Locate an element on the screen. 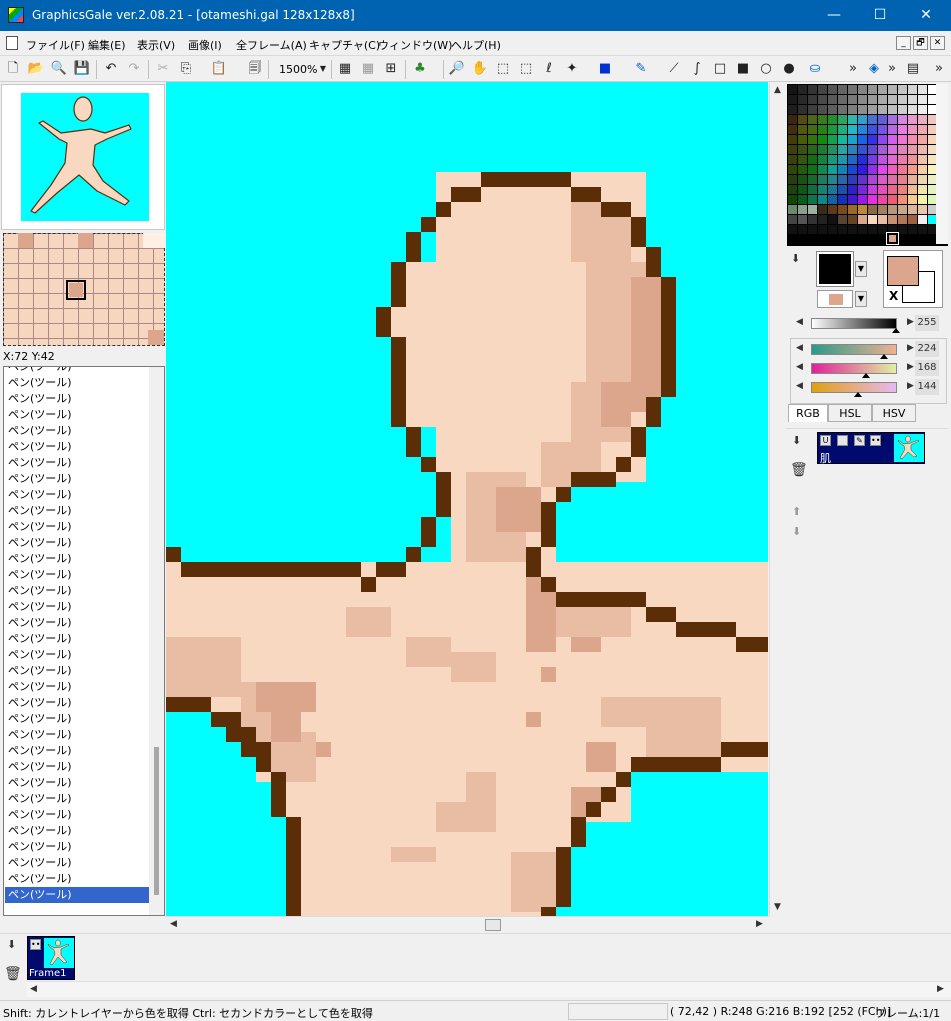 This screenshot has height=1021, width=951. close-button: ✕ is located at coordinates (926, 15).